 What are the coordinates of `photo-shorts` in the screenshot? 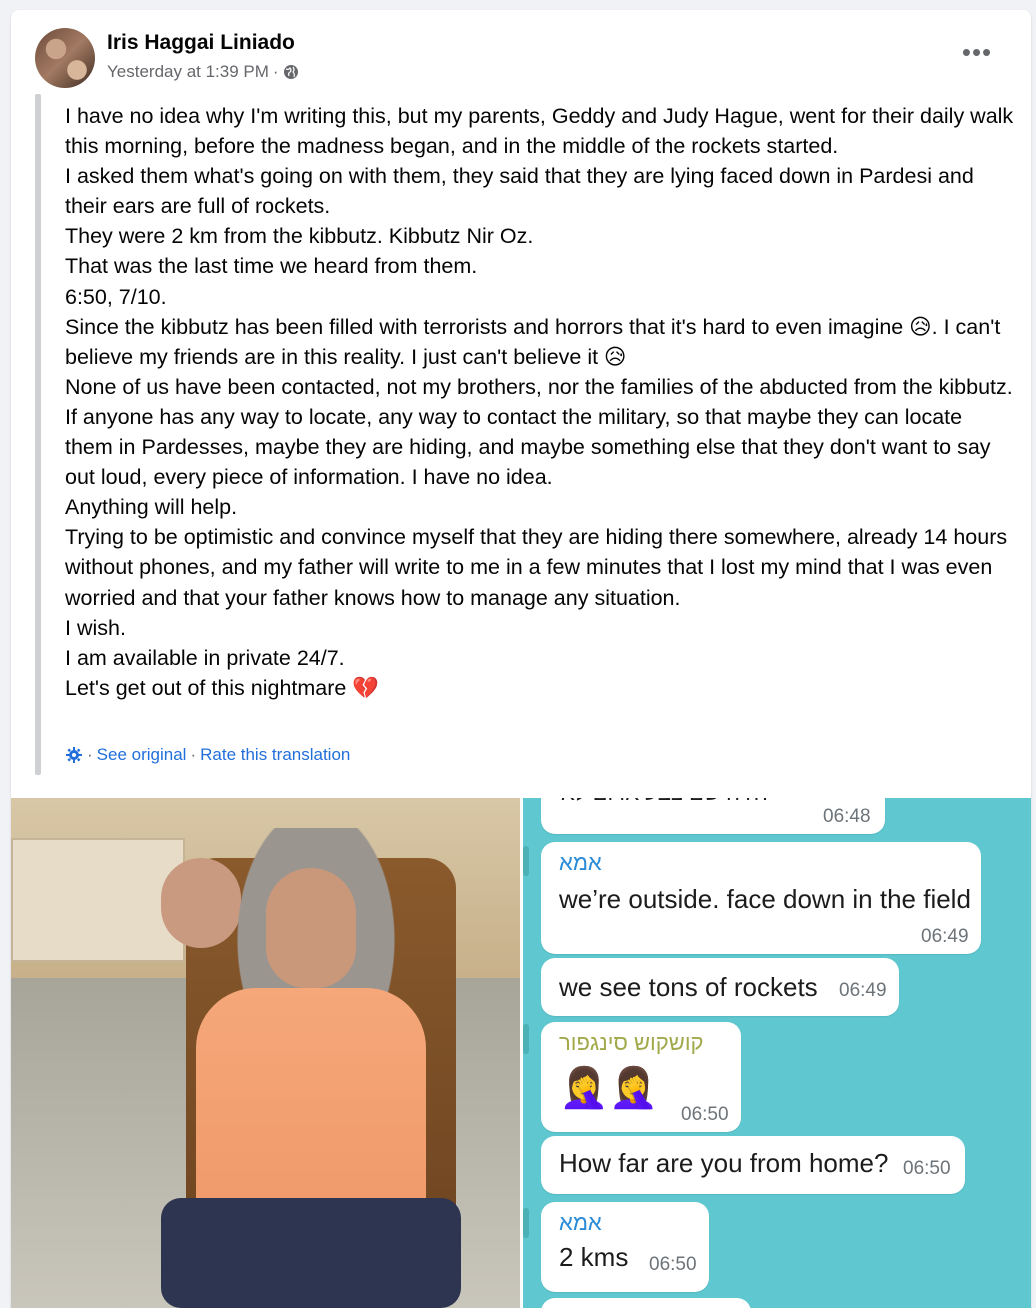 It's located at (311, 1253).